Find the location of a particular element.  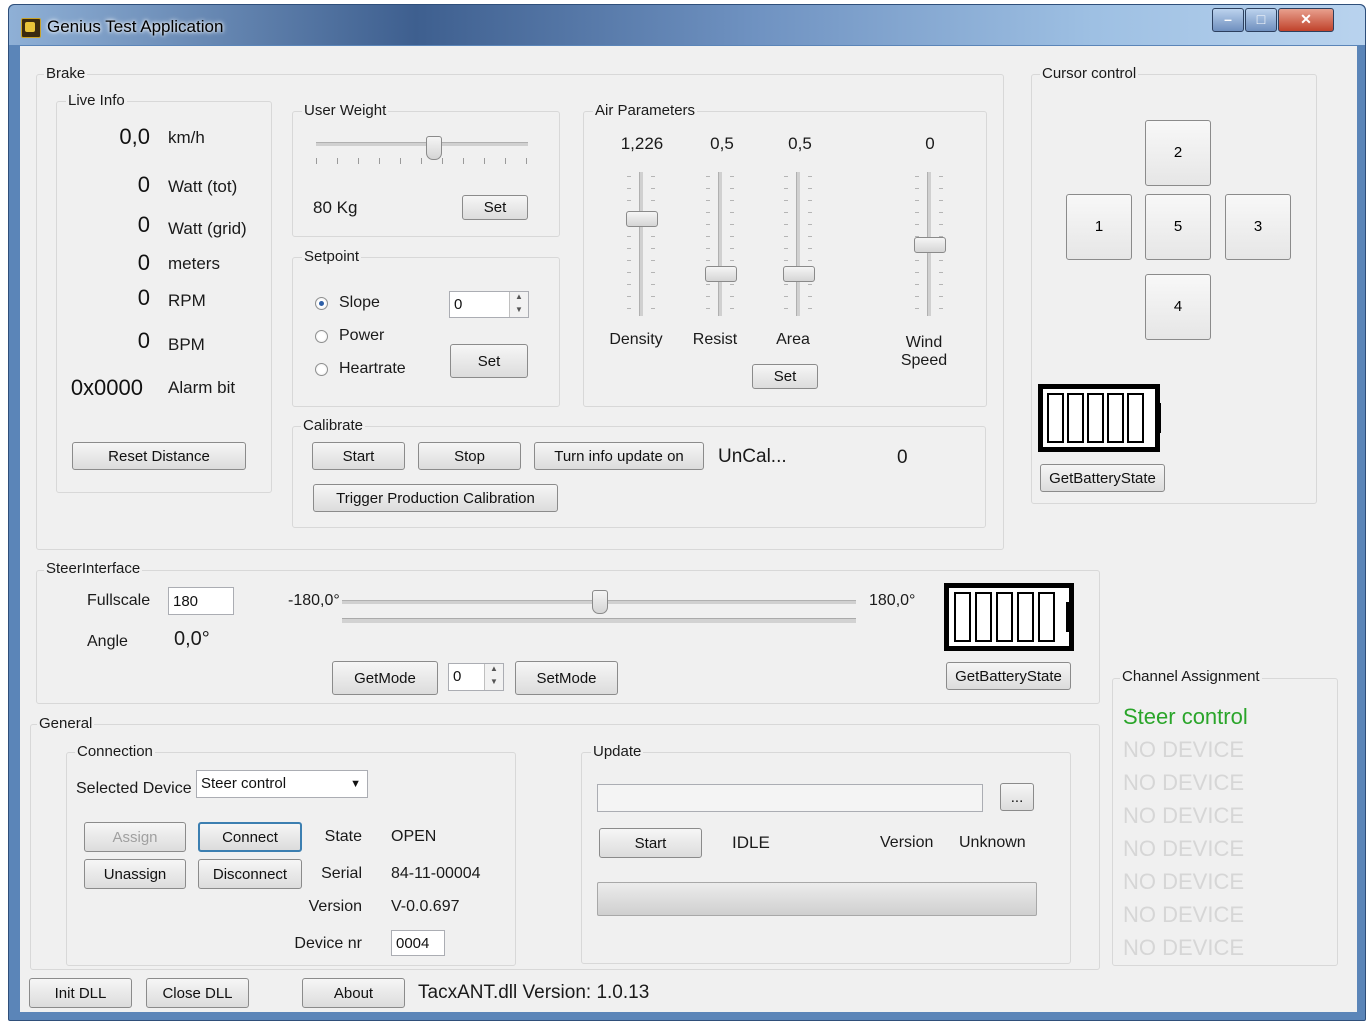

version-value: V-0.0.697 is located at coordinates (425, 906).